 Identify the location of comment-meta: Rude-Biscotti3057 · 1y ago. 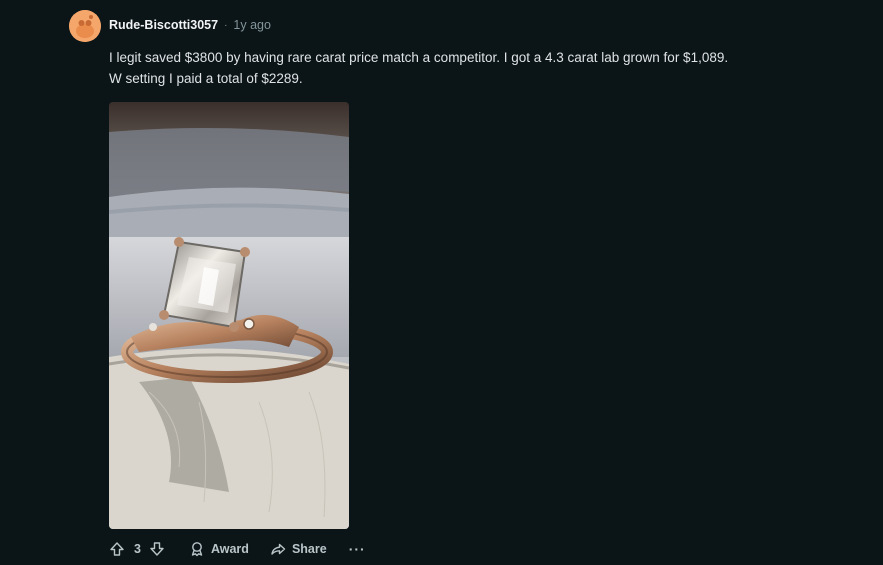
(190, 25).